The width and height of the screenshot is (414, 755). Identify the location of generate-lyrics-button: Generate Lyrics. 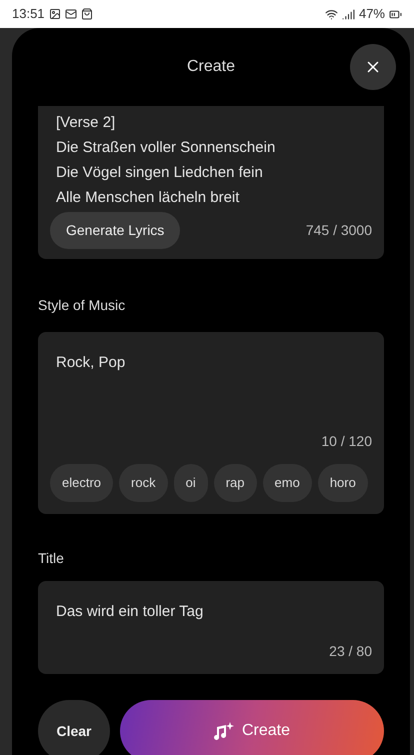
(115, 230).